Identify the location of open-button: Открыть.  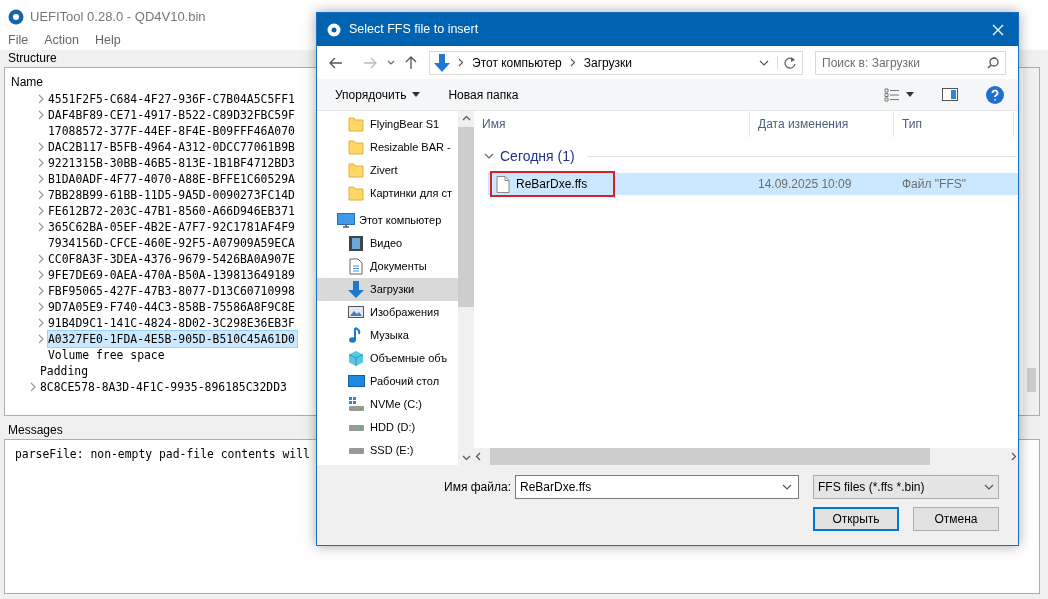
(856, 519).